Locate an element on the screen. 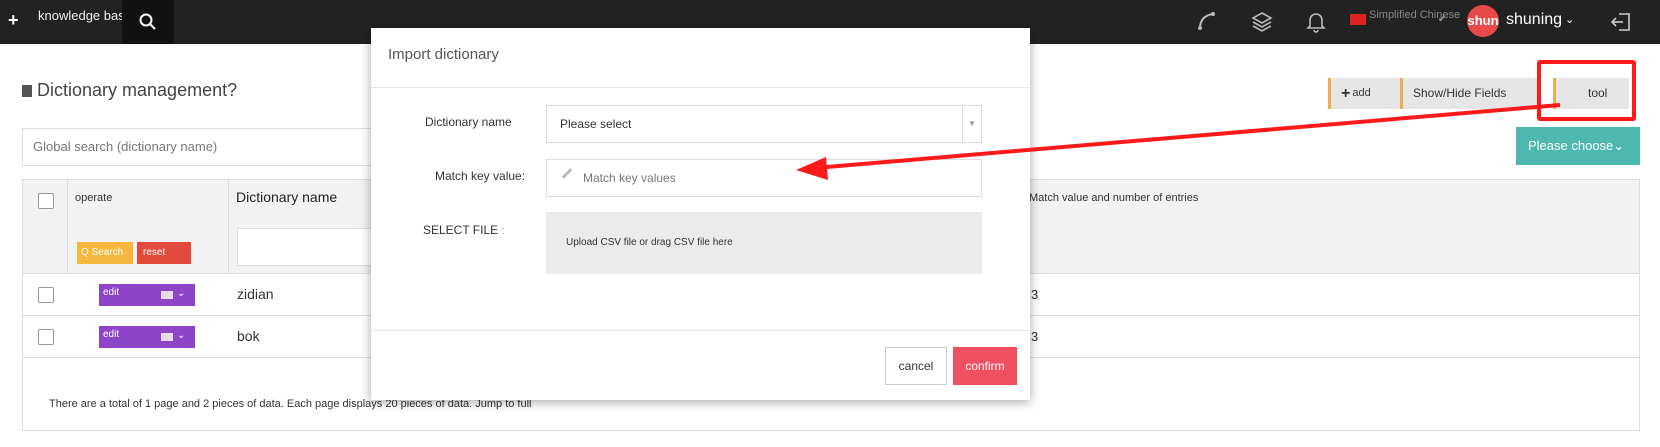 The width and height of the screenshot is (1660, 447). annotation-arrow is located at coordinates (1178, 141).